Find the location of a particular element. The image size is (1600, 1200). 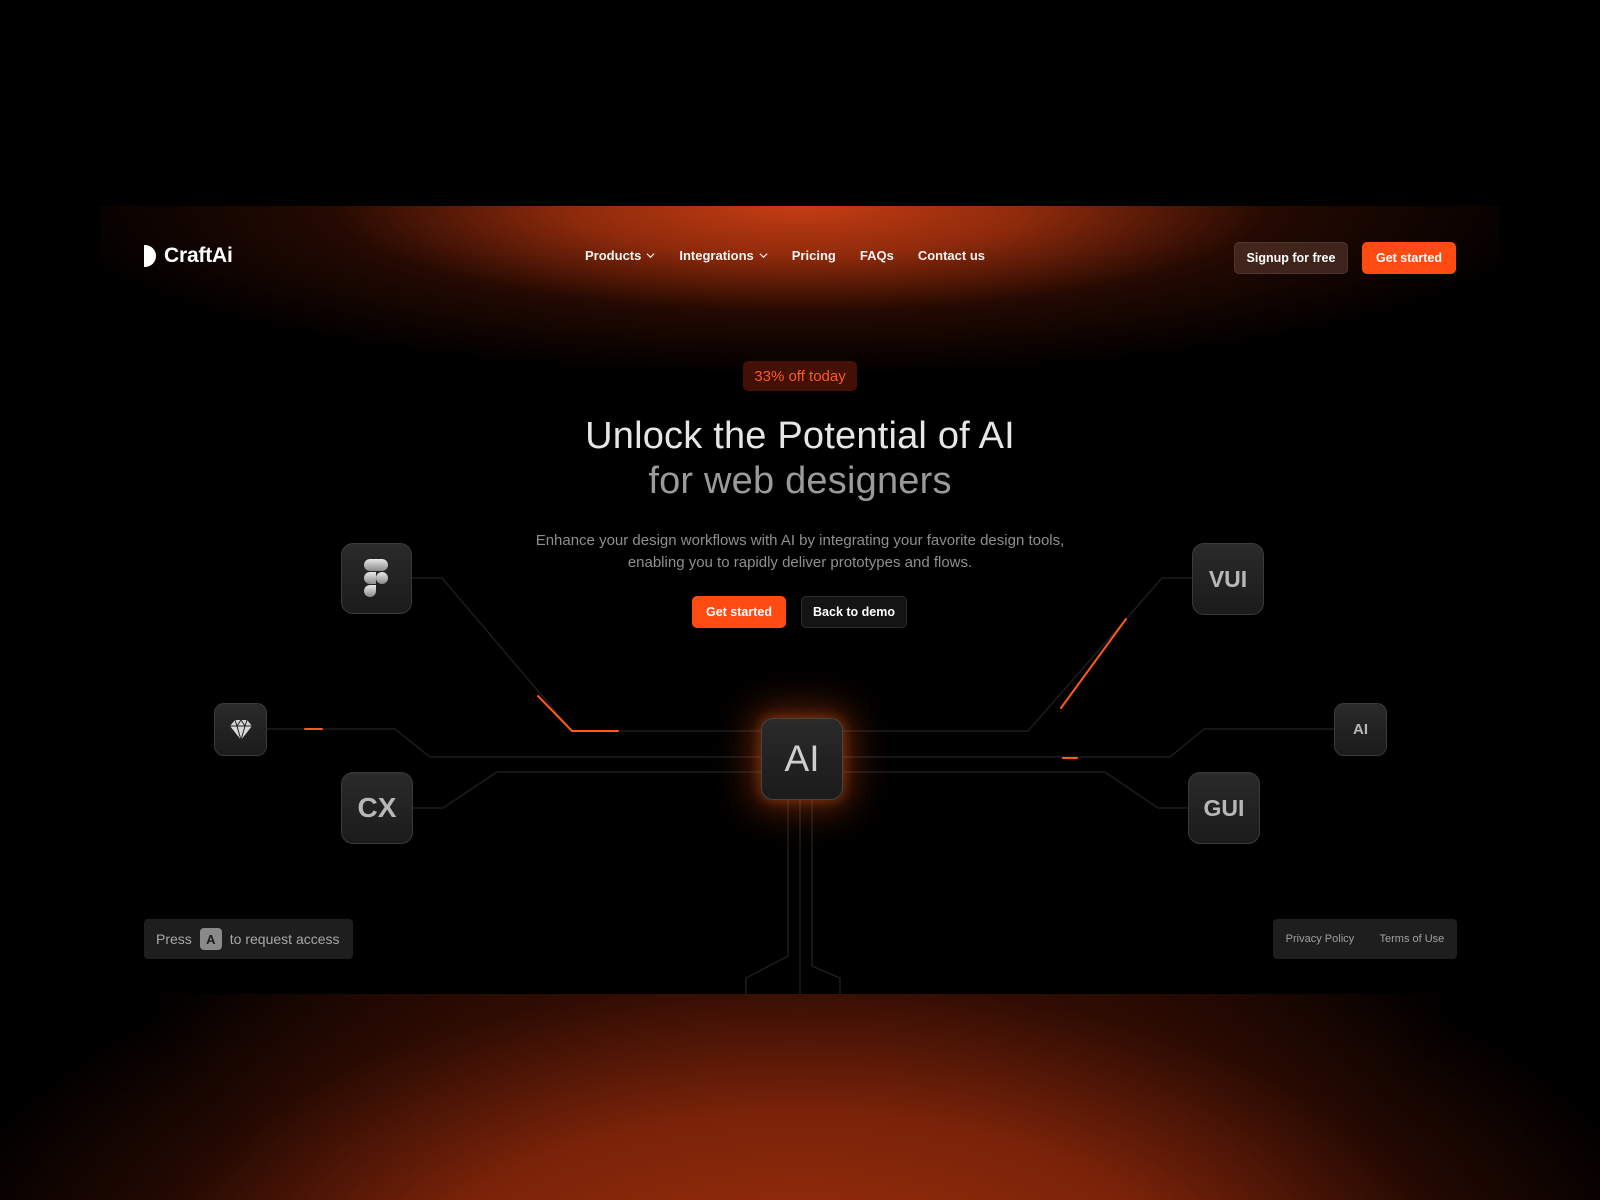

request-access-hint: Press A to request access is located at coordinates (248, 939).